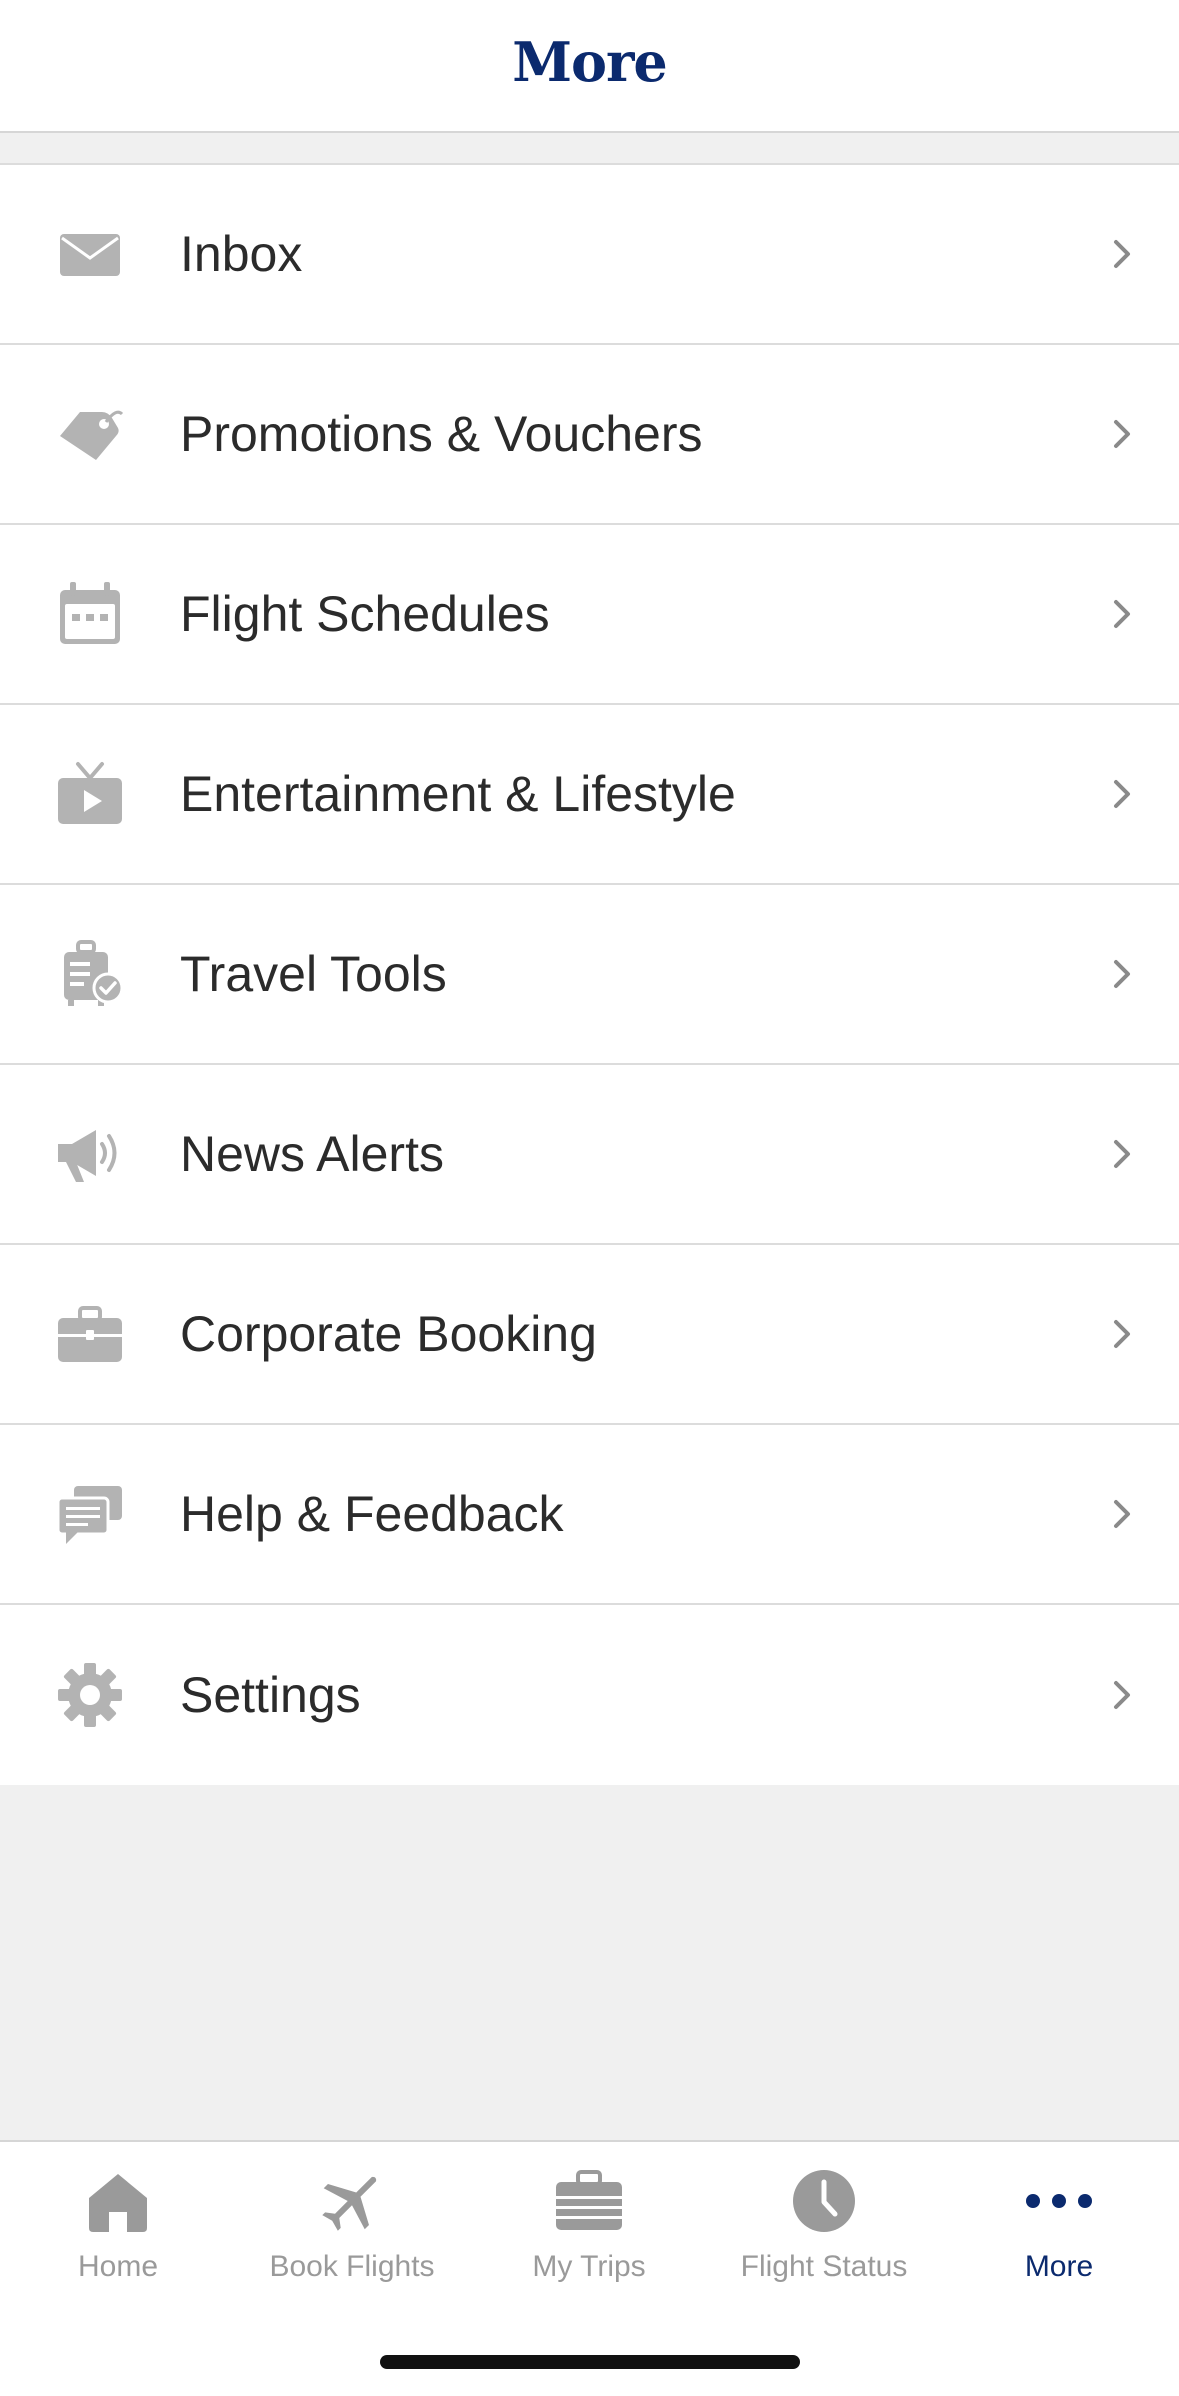  I want to click on menu-item-travel-tools: Travel Tools, so click(589, 975).